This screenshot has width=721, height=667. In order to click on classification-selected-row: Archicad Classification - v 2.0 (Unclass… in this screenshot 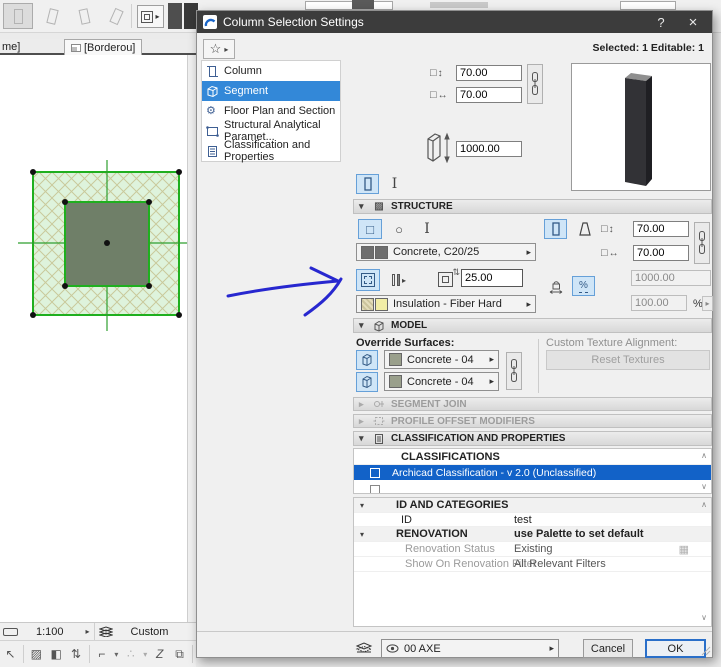, I will do `click(532, 472)`.